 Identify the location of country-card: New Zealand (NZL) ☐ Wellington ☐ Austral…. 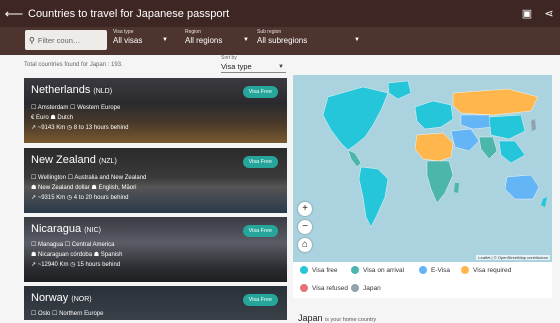
(155, 180).